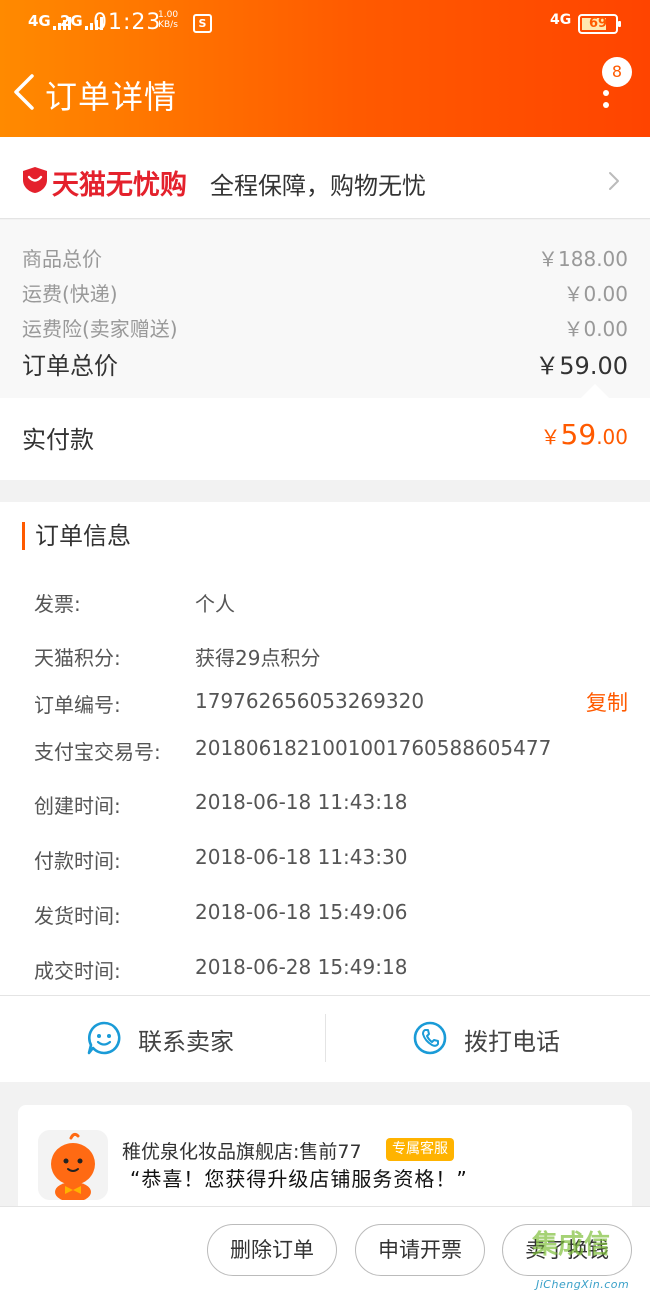 Image resolution: width=650 pixels, height=1296 pixels. Describe the element at coordinates (301, 802) in the screenshot. I see `info-value: 2018-06-18 11:43:18` at that location.